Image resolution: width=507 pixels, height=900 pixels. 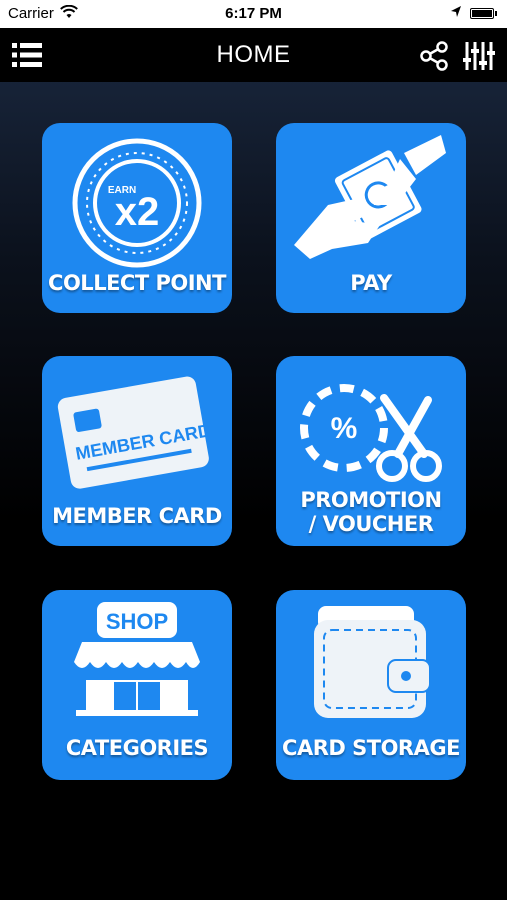 What do you see at coordinates (137, 685) in the screenshot?
I see `categories-tile: SHOP CATEGORIES` at bounding box center [137, 685].